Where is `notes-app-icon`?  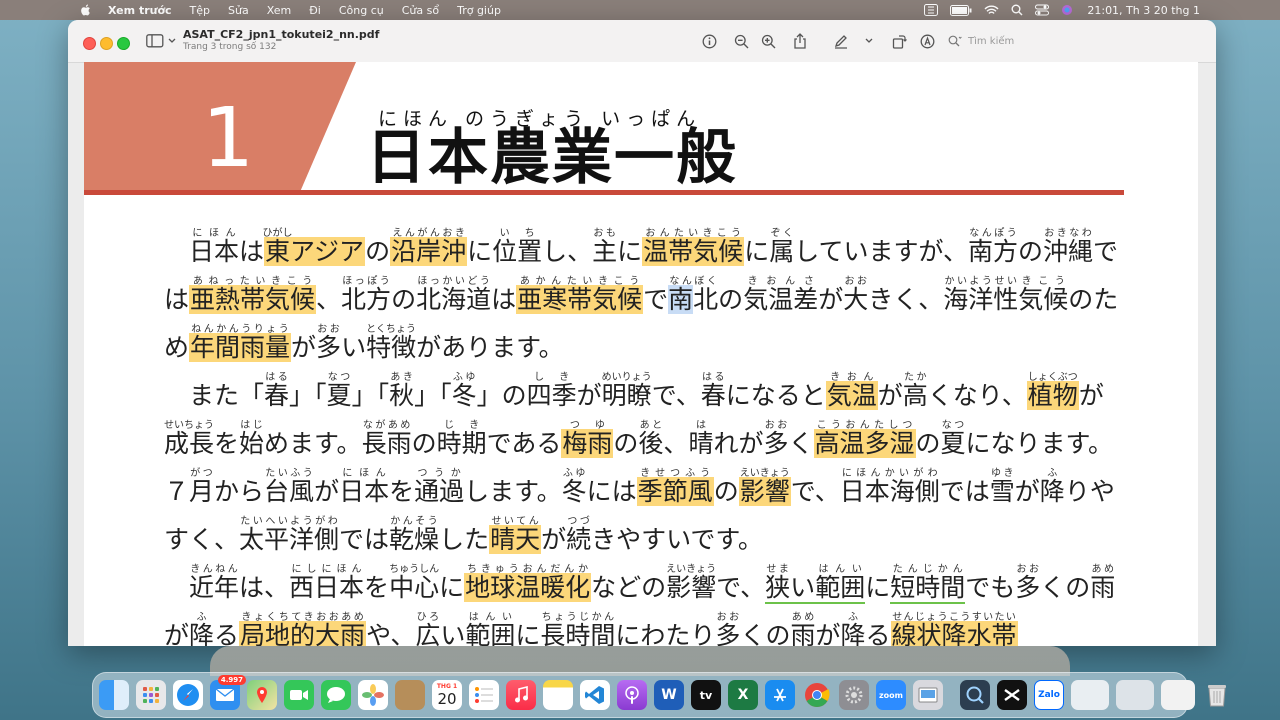 notes-app-icon is located at coordinates (410, 695).